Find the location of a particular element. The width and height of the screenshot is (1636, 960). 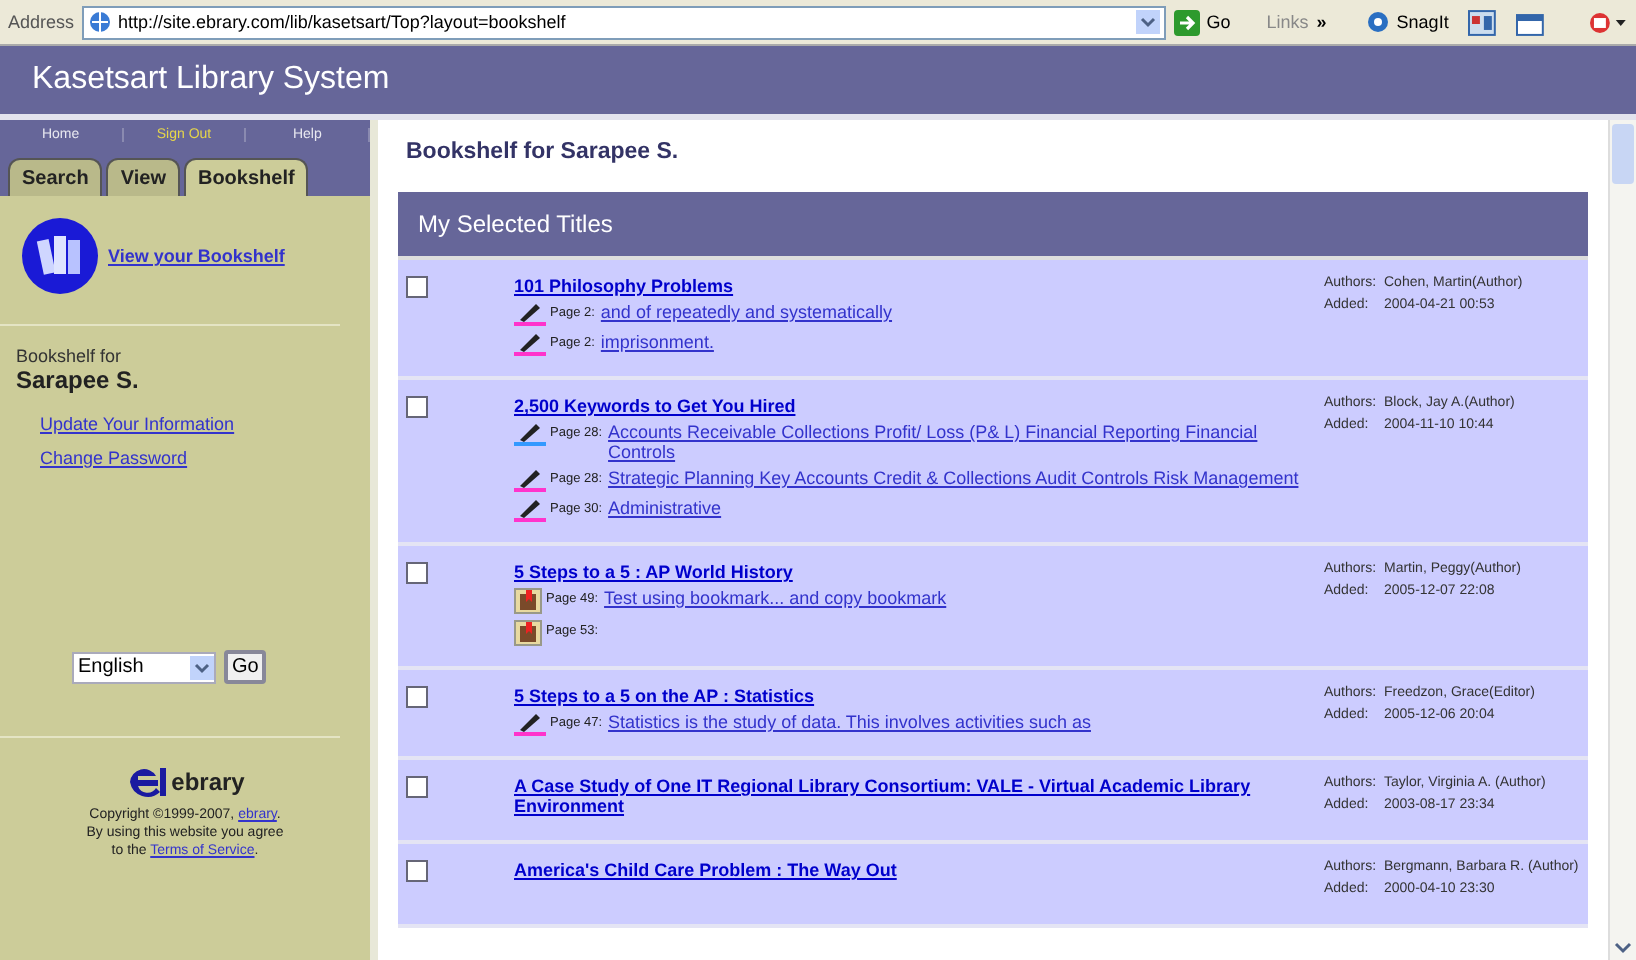

url-field: http://site.ebrary.com/lib/kasetsart/Top?layout=bookshelf is located at coordinates (624, 22).